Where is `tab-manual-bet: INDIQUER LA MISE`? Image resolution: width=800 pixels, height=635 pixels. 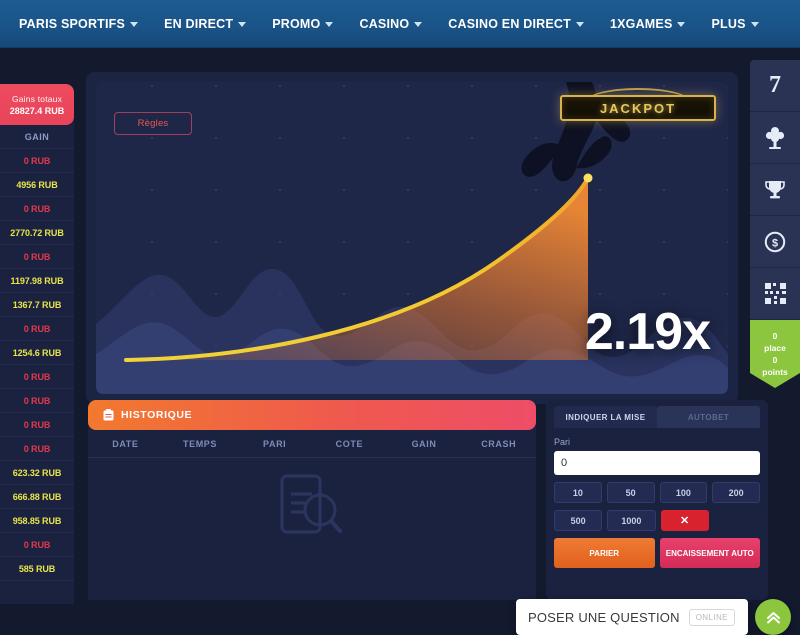
tab-manual-bet: INDIQUER LA MISE is located at coordinates (605, 417).